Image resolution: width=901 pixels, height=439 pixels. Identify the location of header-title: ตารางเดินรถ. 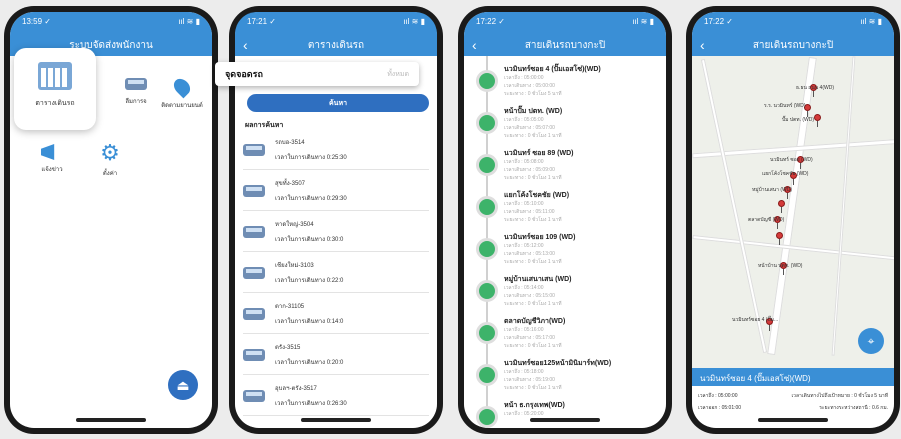
(336, 45).